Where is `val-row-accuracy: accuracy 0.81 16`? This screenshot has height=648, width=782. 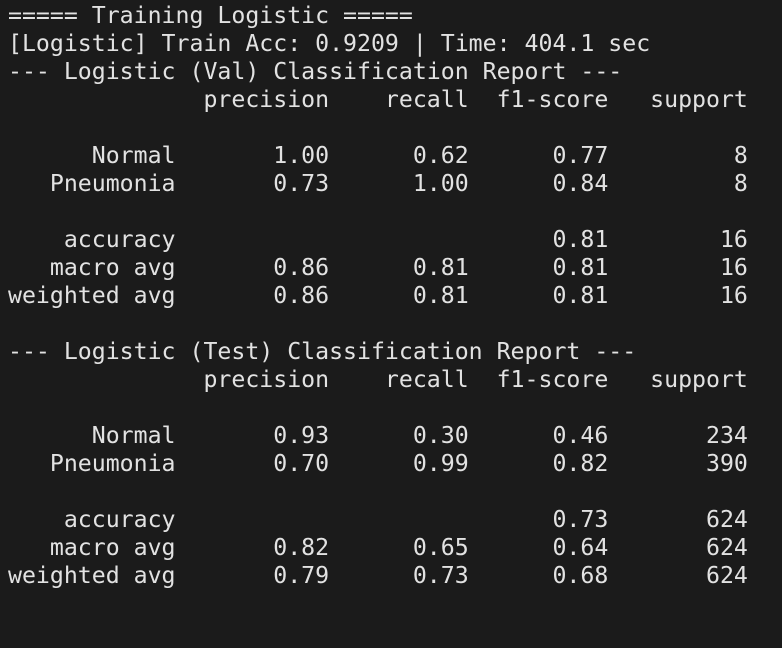 val-row-accuracy: accuracy 0.81 16 is located at coordinates (378, 239).